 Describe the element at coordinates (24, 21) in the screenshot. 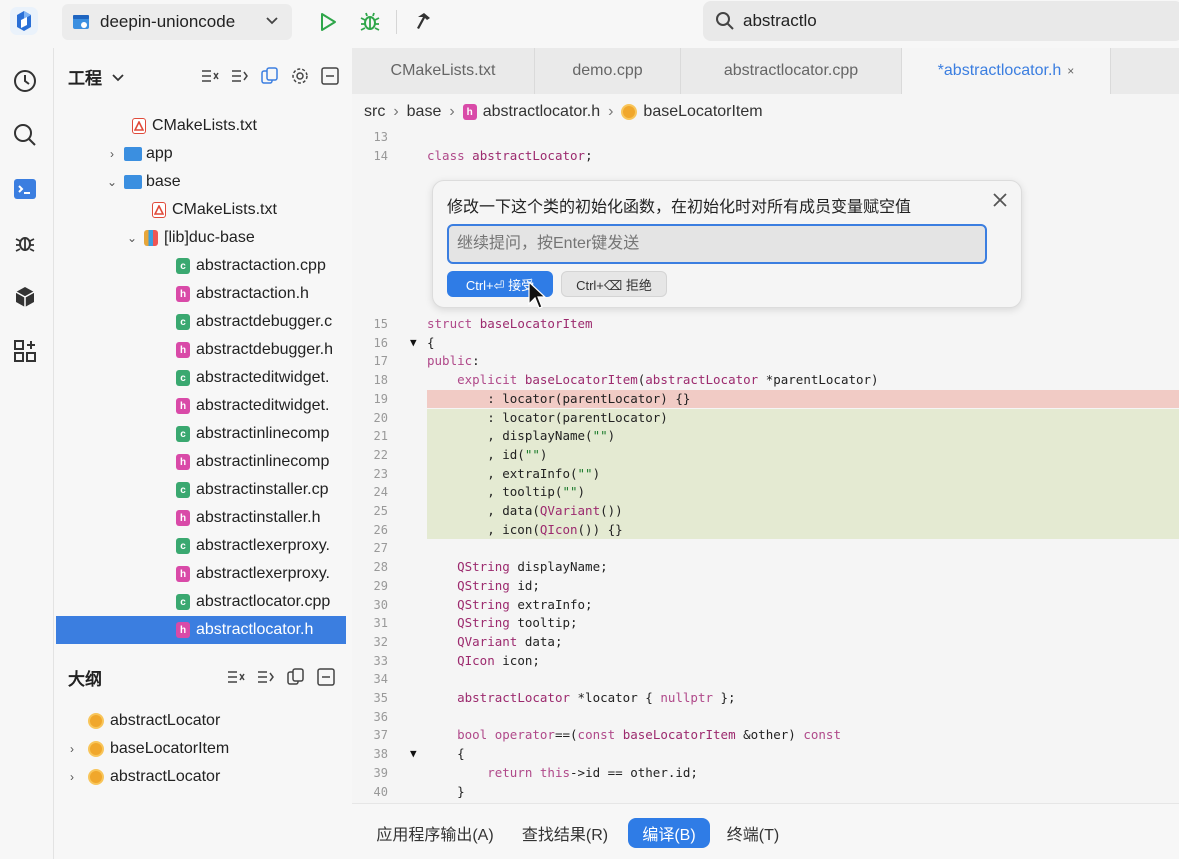

I see `app-logo-icon` at that location.